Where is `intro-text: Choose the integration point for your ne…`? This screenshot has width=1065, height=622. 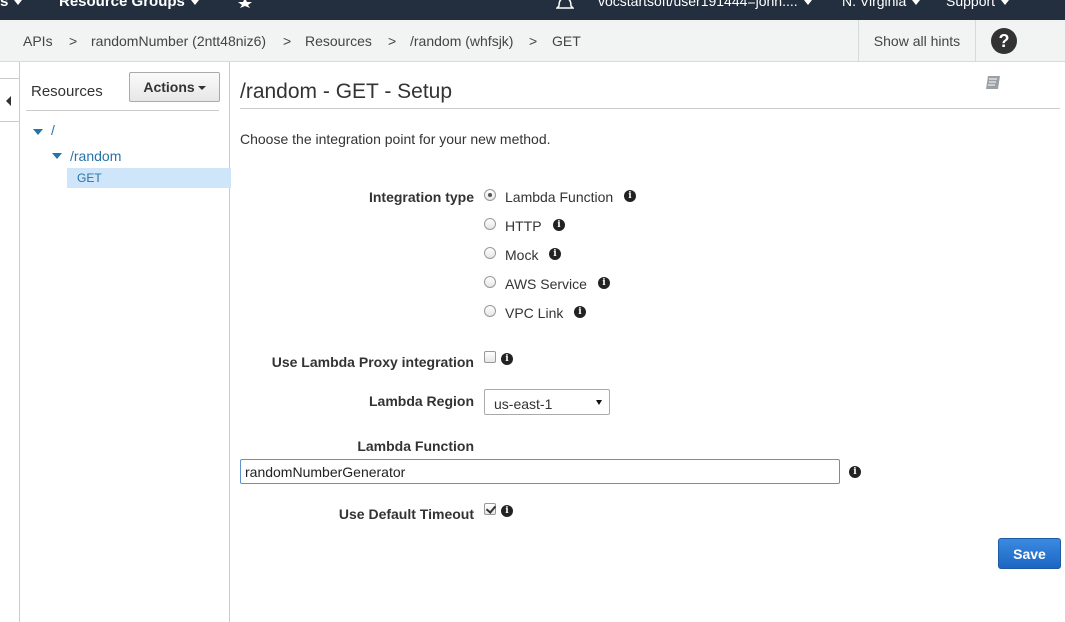 intro-text: Choose the integration point for your ne… is located at coordinates (395, 139).